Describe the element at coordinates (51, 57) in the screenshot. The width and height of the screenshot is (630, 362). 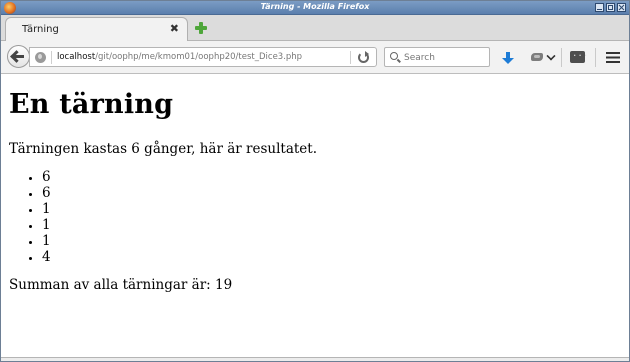
I see `url-divider` at that location.